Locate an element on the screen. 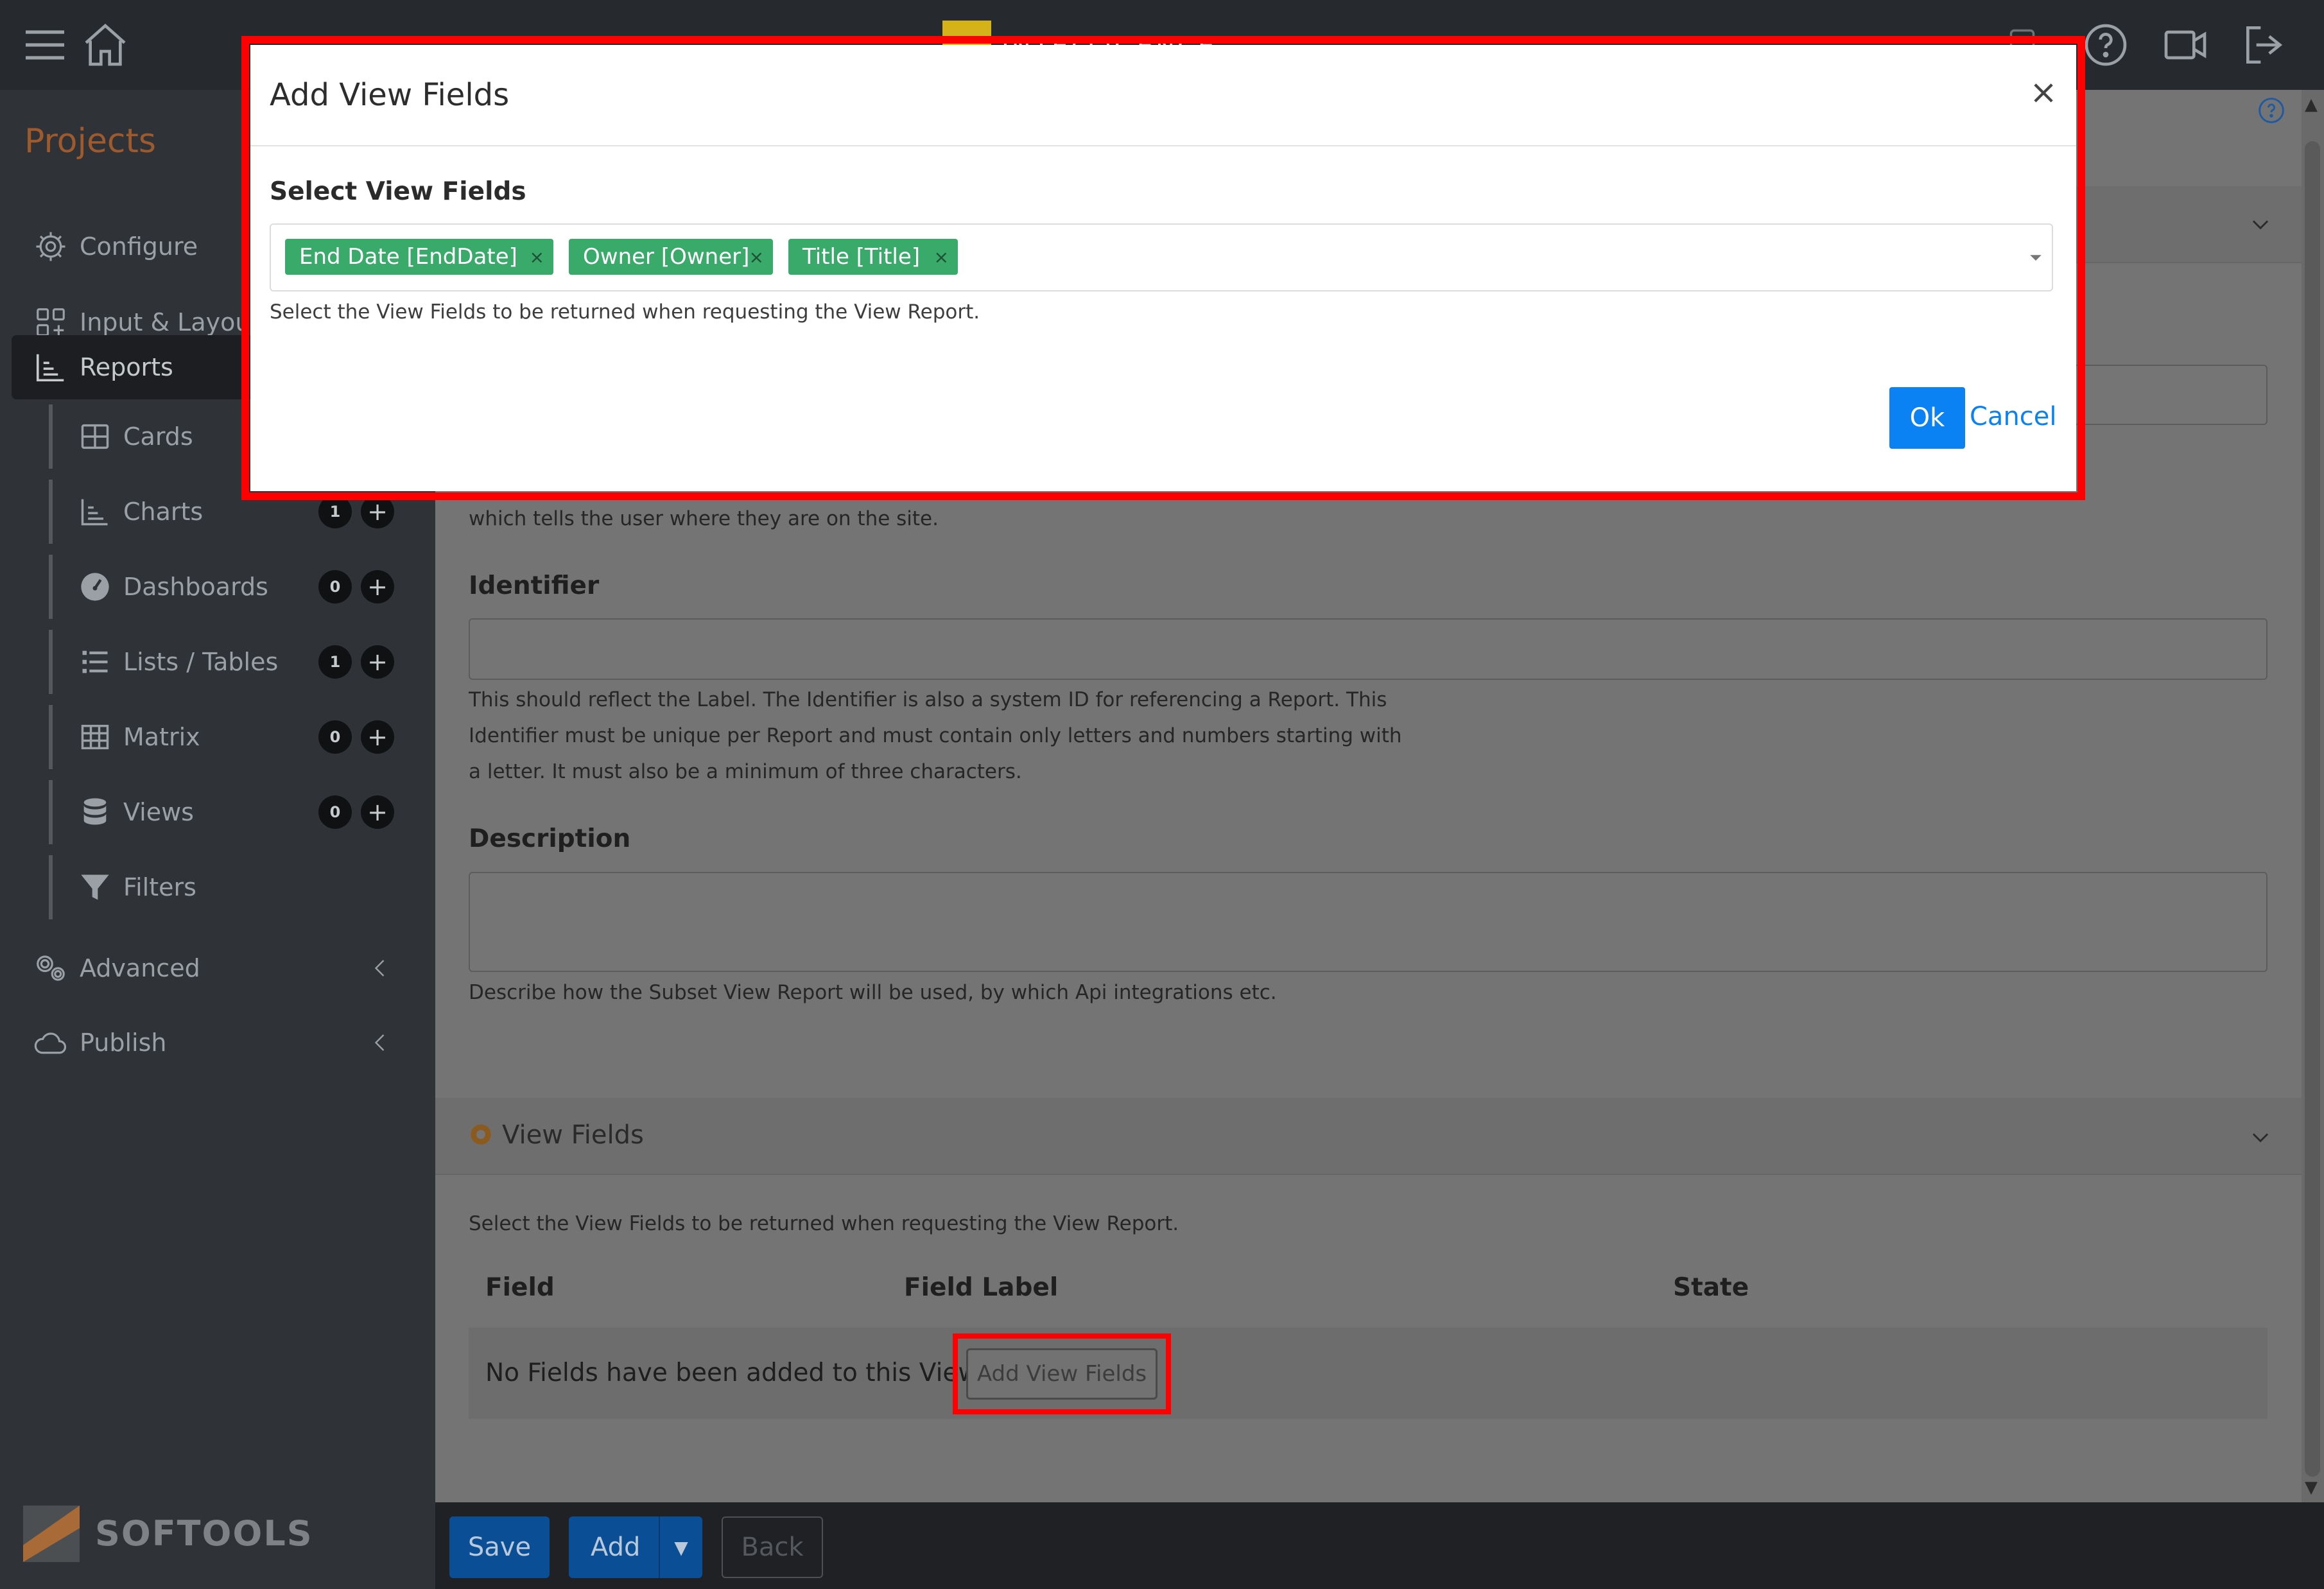 The height and width of the screenshot is (1589, 2324). cards-icon is located at coordinates (95, 436).